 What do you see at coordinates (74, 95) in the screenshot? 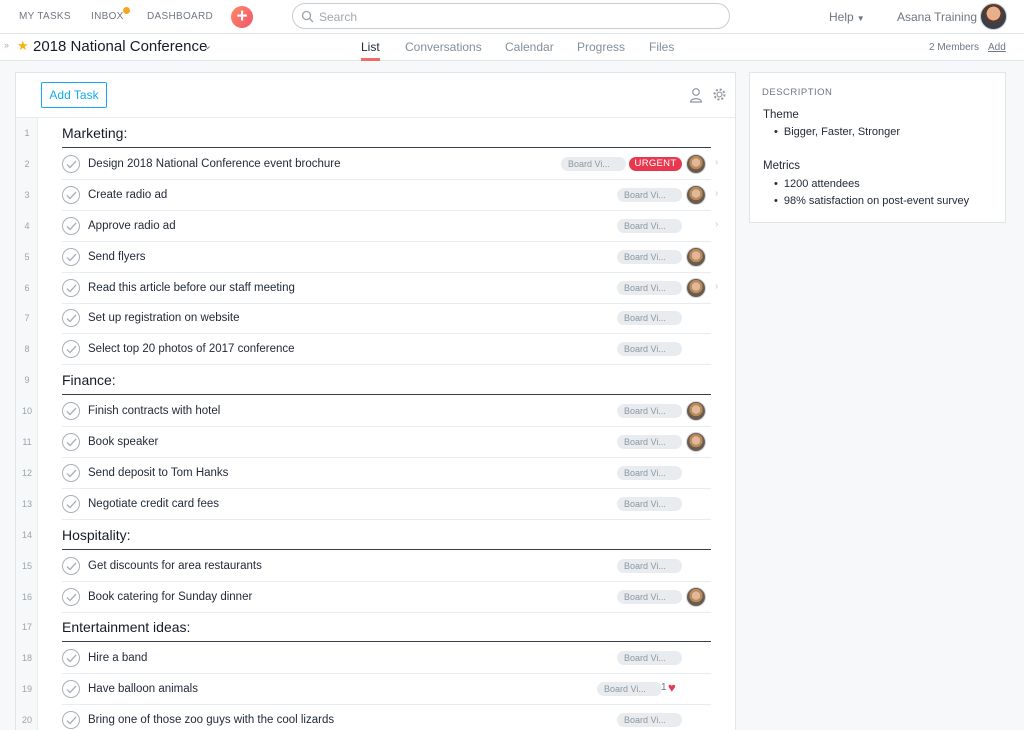
I see `add-task-button: Add Task` at bounding box center [74, 95].